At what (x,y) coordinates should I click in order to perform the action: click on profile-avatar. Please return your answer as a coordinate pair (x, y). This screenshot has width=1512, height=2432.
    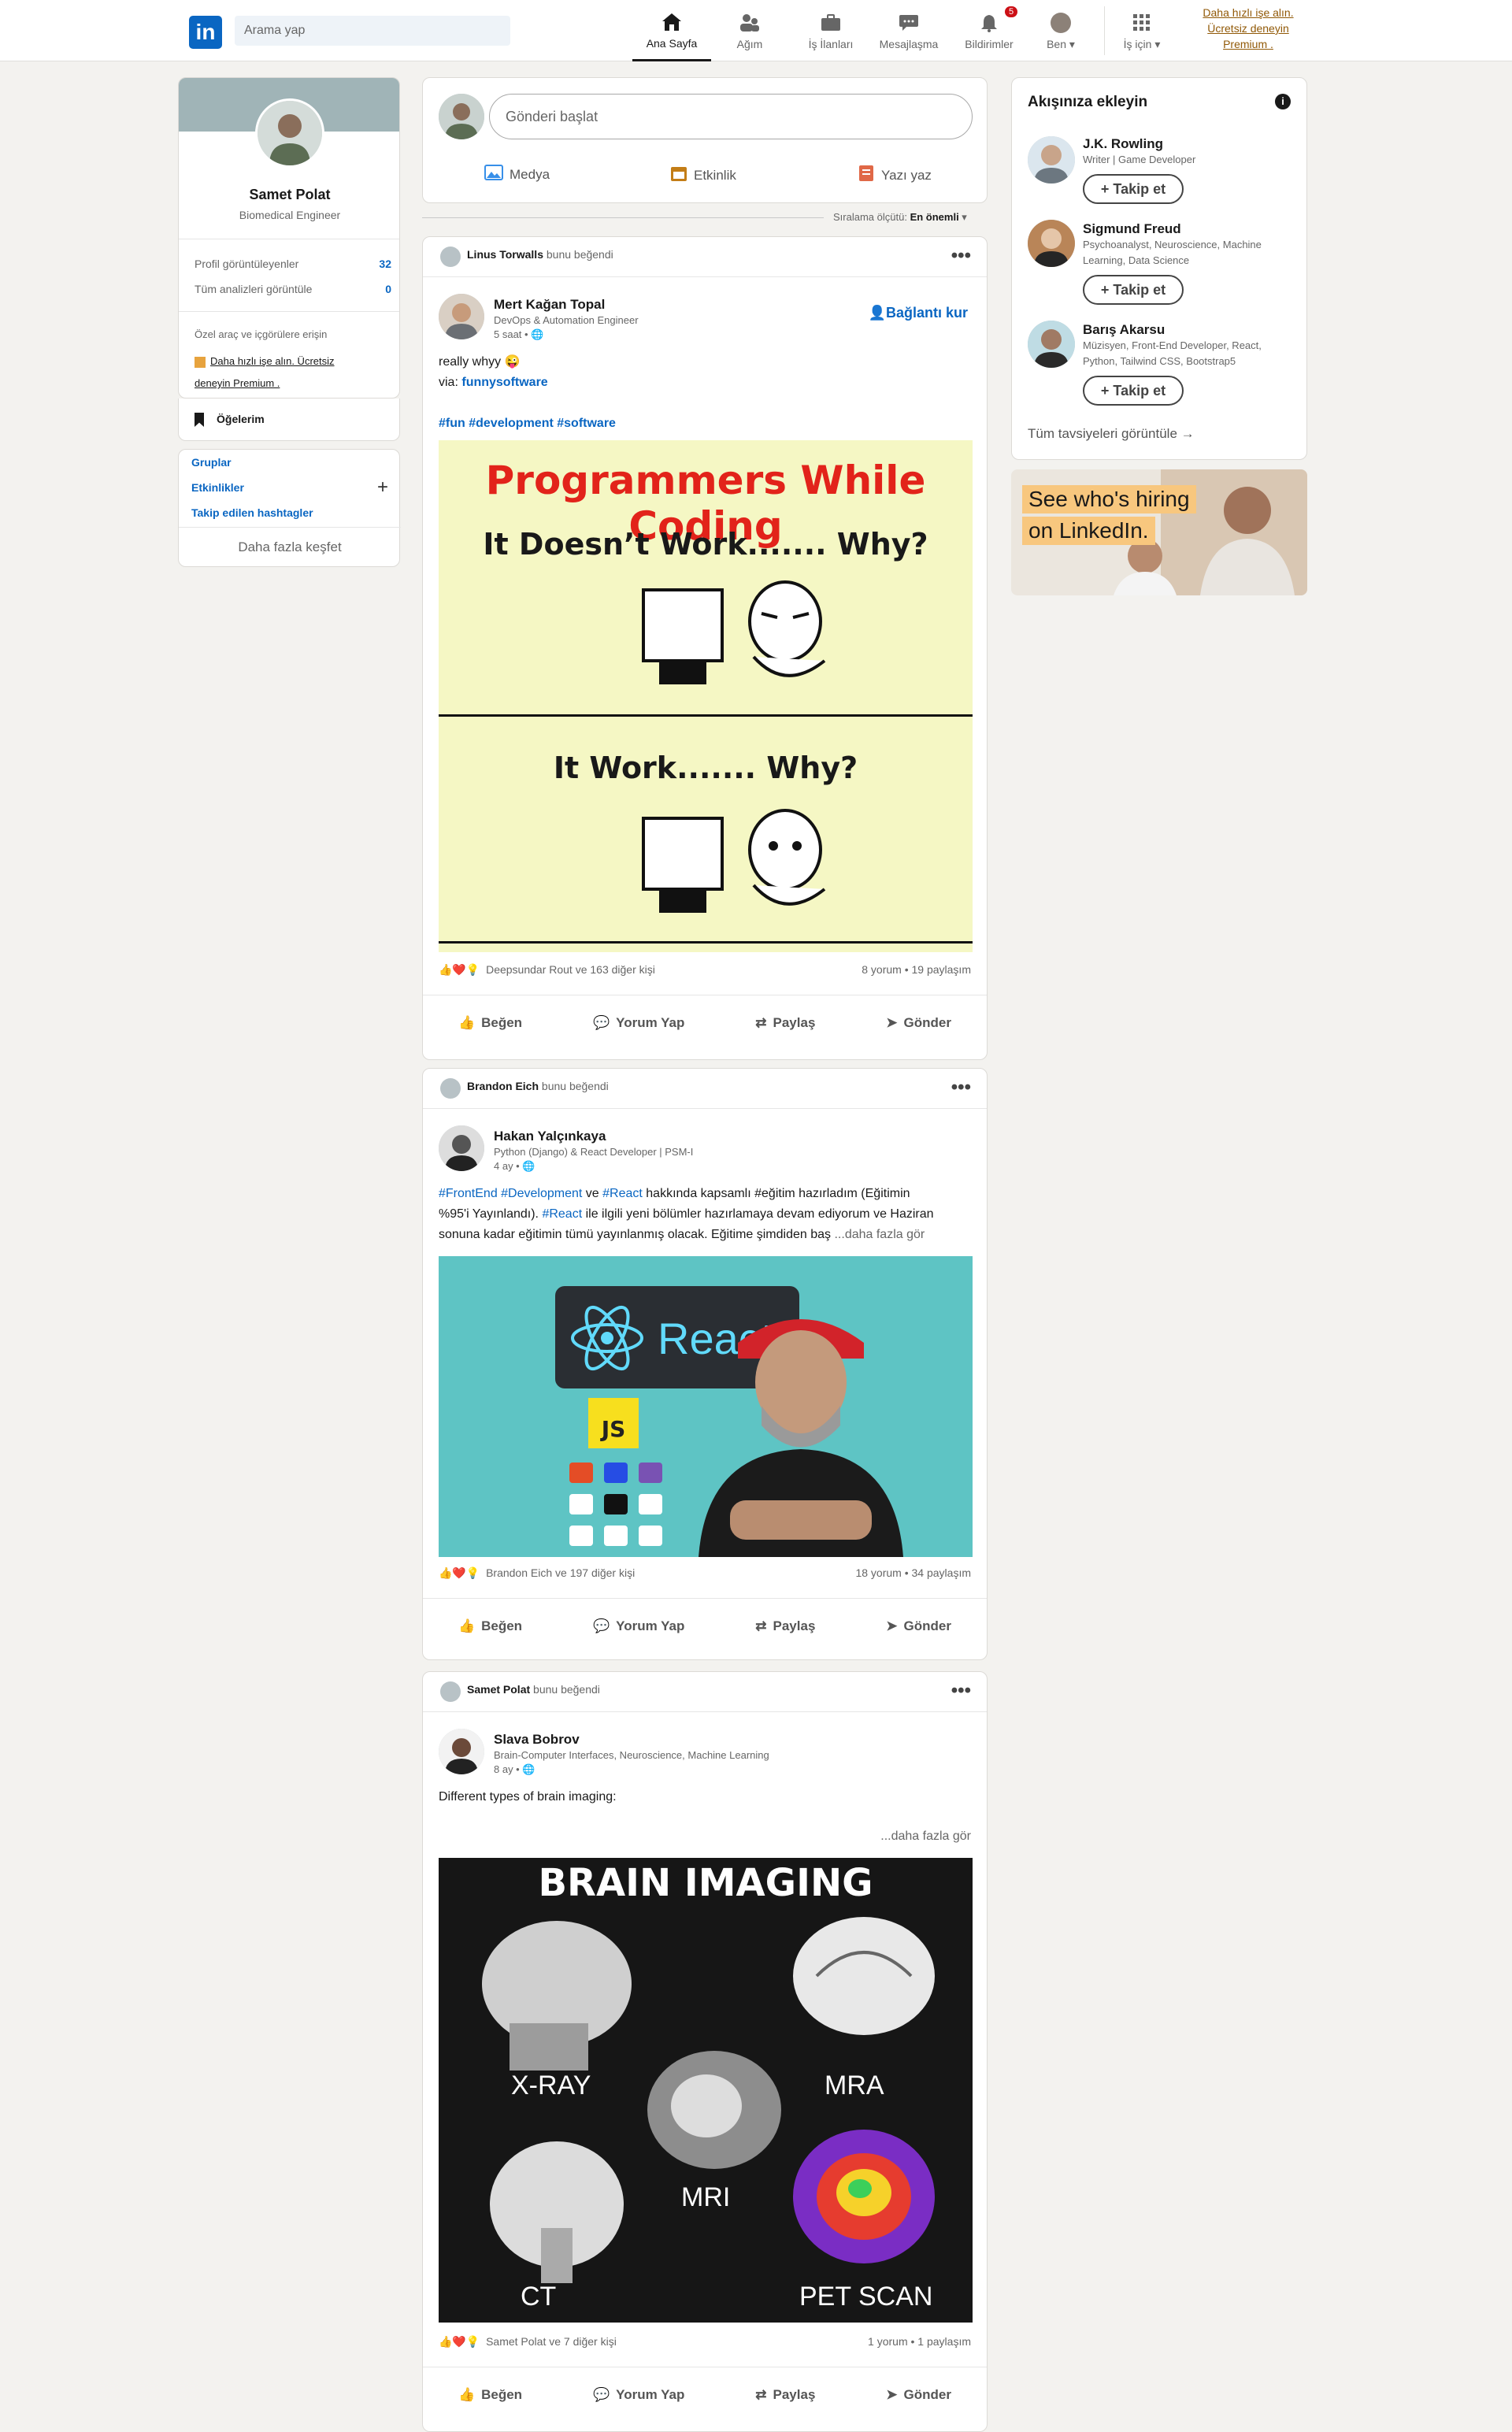
    Looking at the image, I should click on (289, 133).